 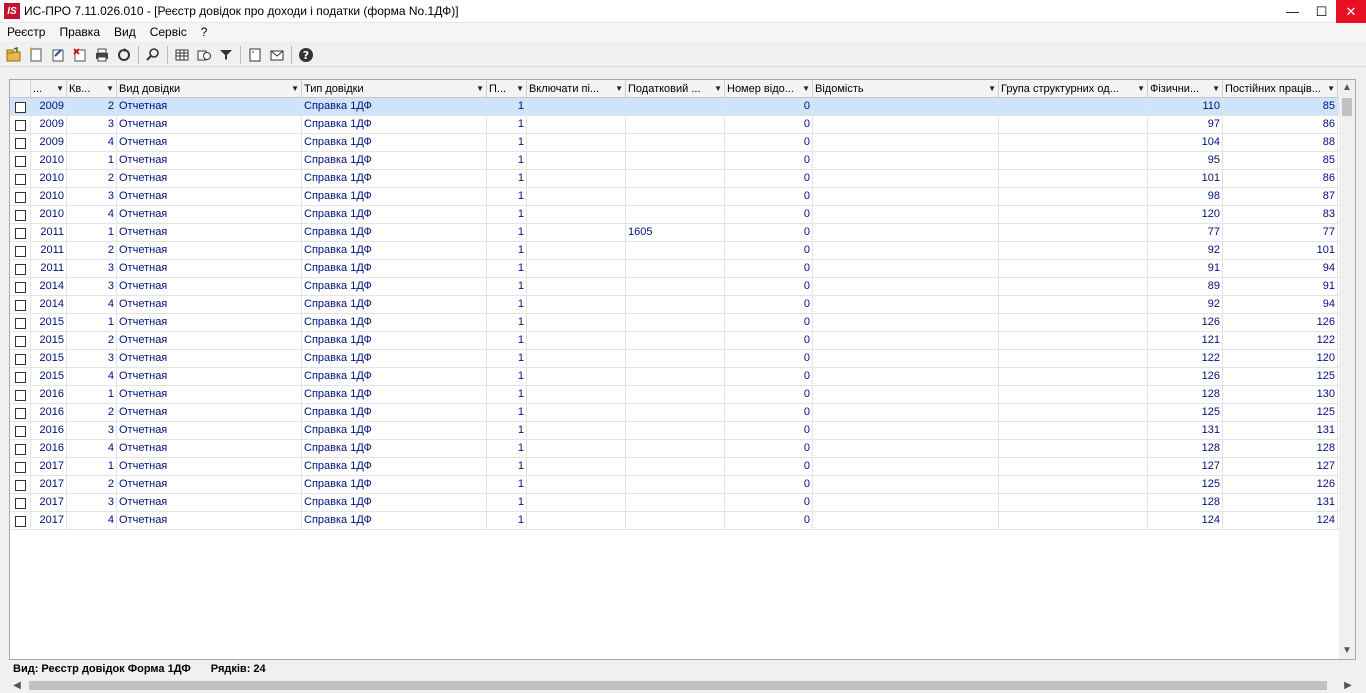 I want to click on cell-permanent: 101, so click(x=1280, y=251).